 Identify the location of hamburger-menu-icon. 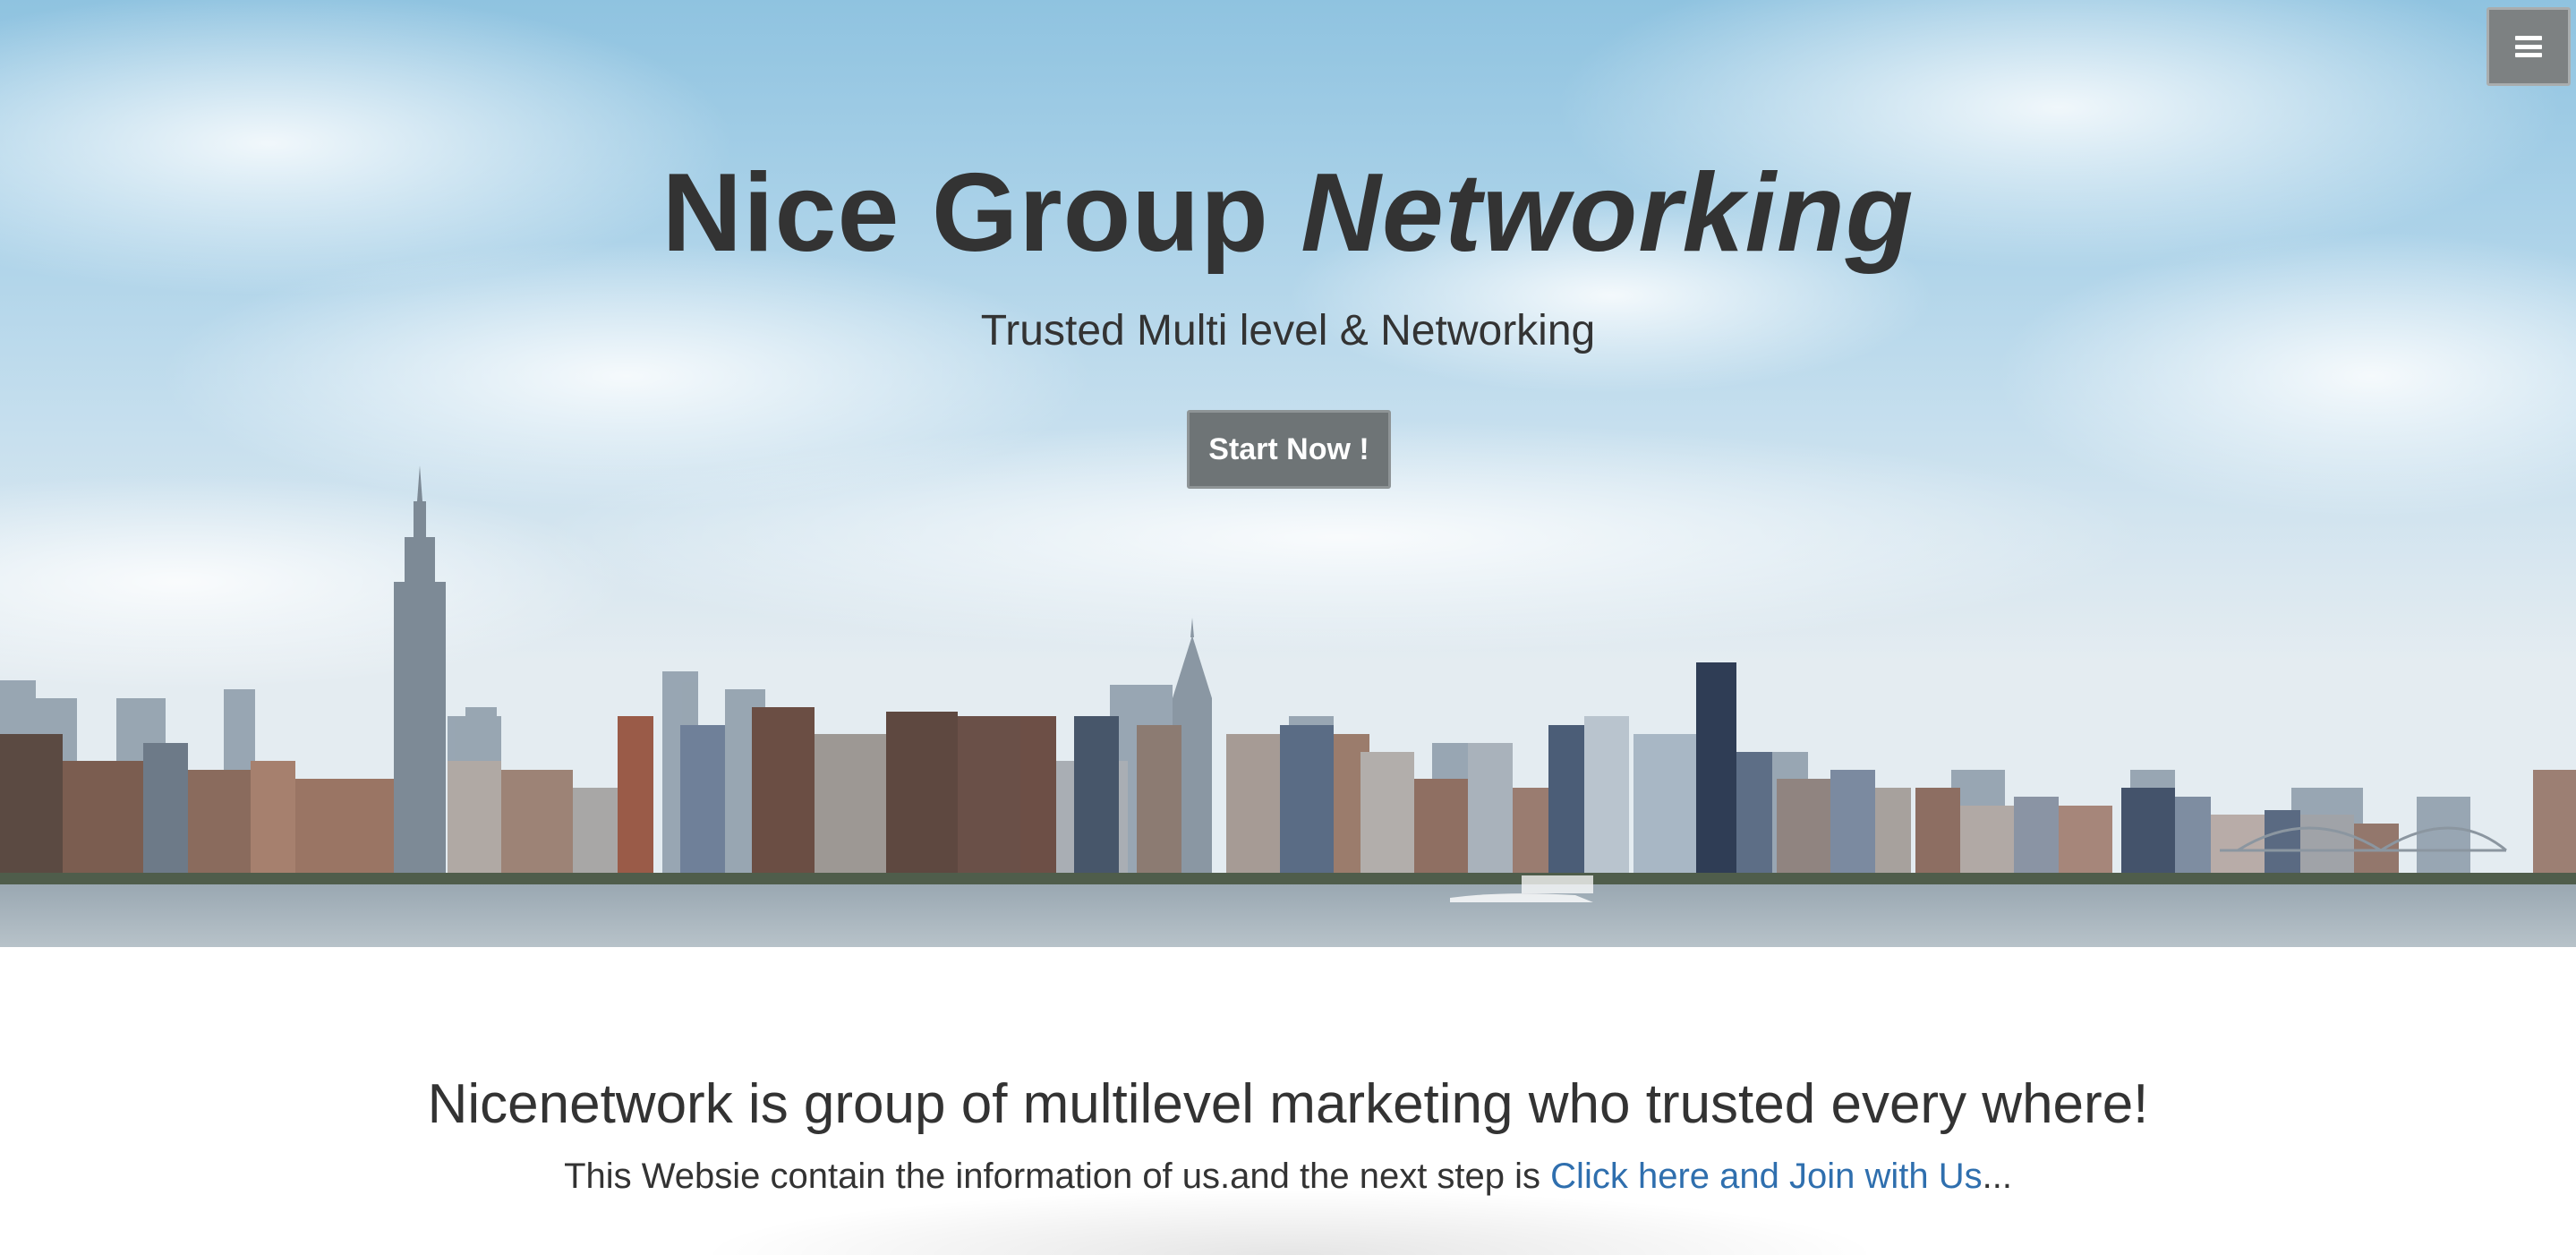
(2528, 46).